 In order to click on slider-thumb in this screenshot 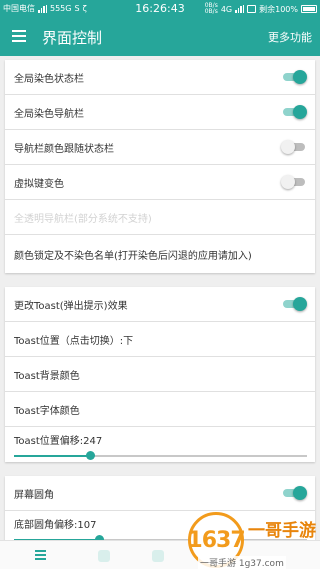, I will do `click(91, 455)`.